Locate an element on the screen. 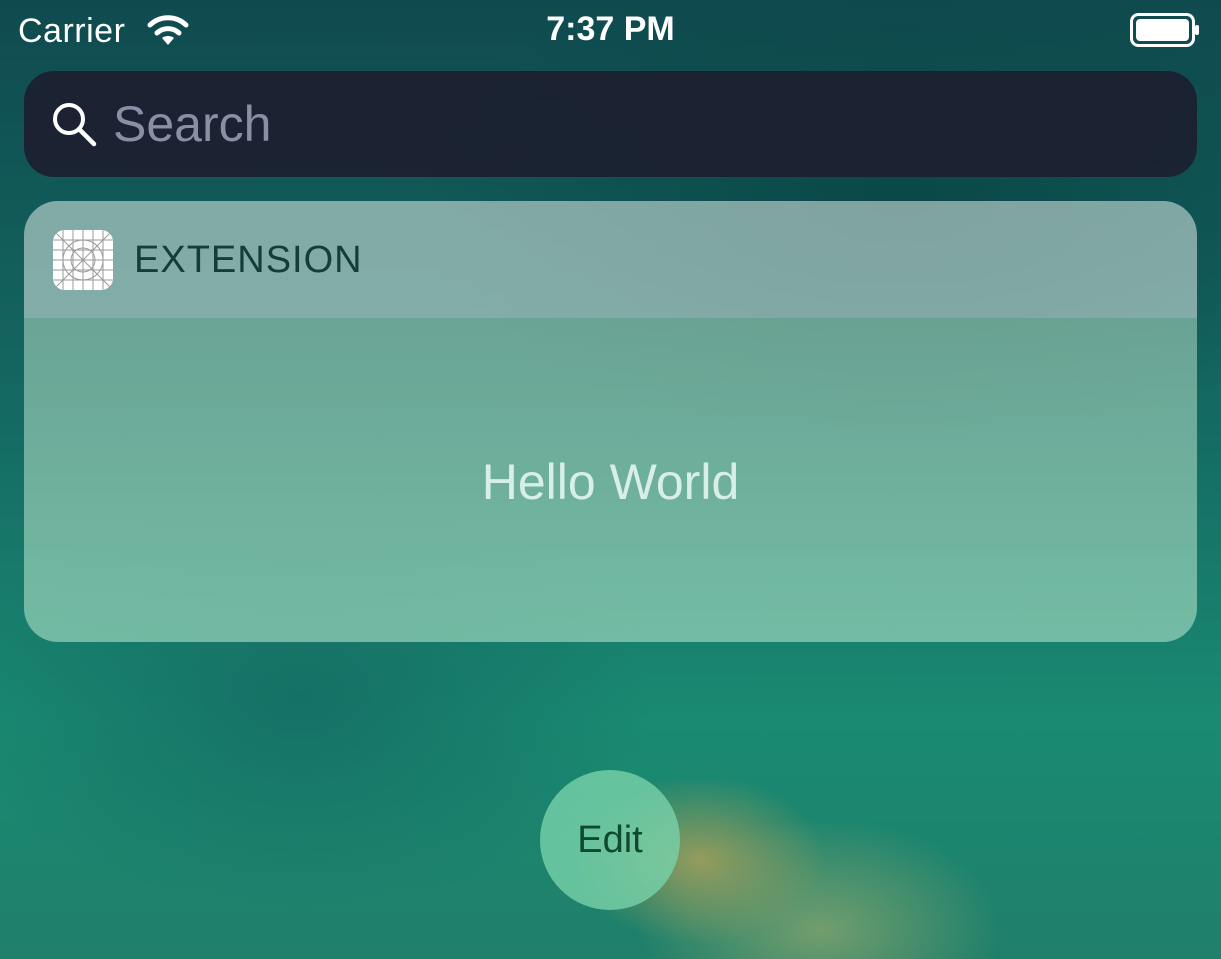  edit-button: Edit is located at coordinates (610, 840).